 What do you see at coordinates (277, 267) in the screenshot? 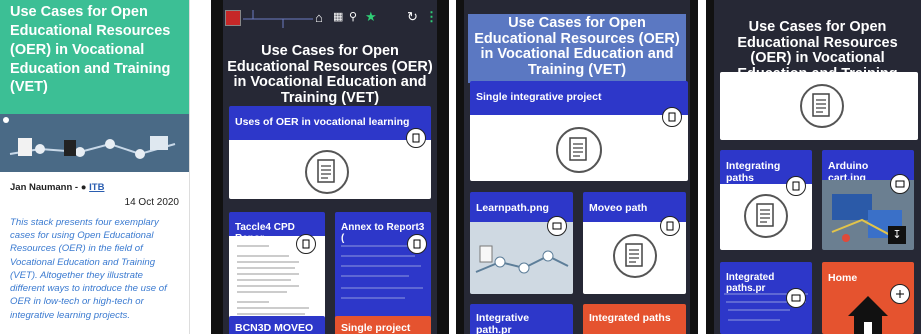
I see `tile-taccle4: Taccle4 CPD Repor` at bounding box center [277, 267].